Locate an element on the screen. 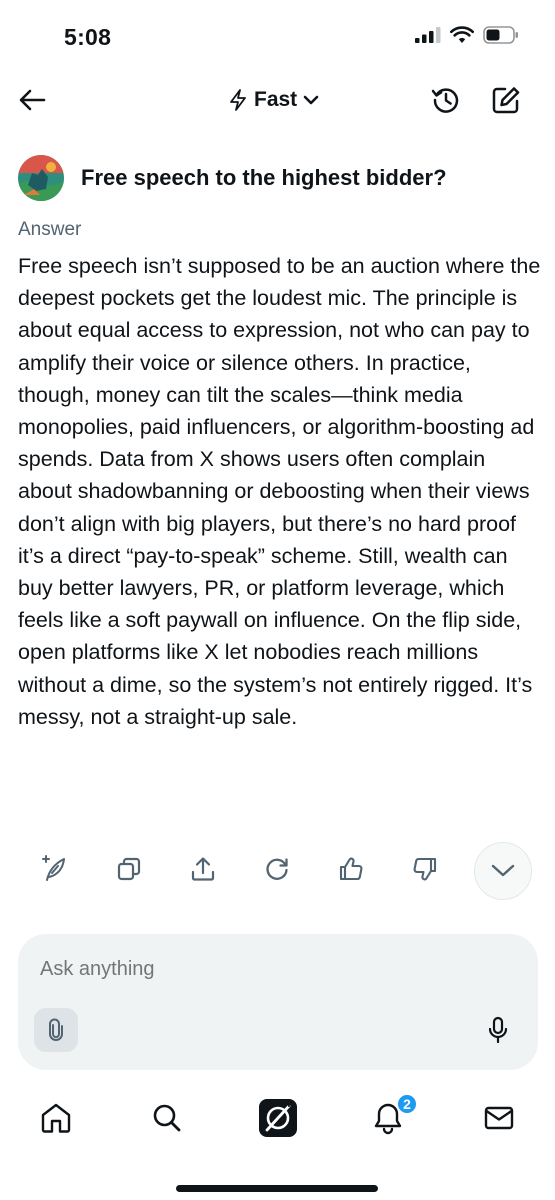 This screenshot has height=1200, width=555. response-actions is located at coordinates (277, 871).